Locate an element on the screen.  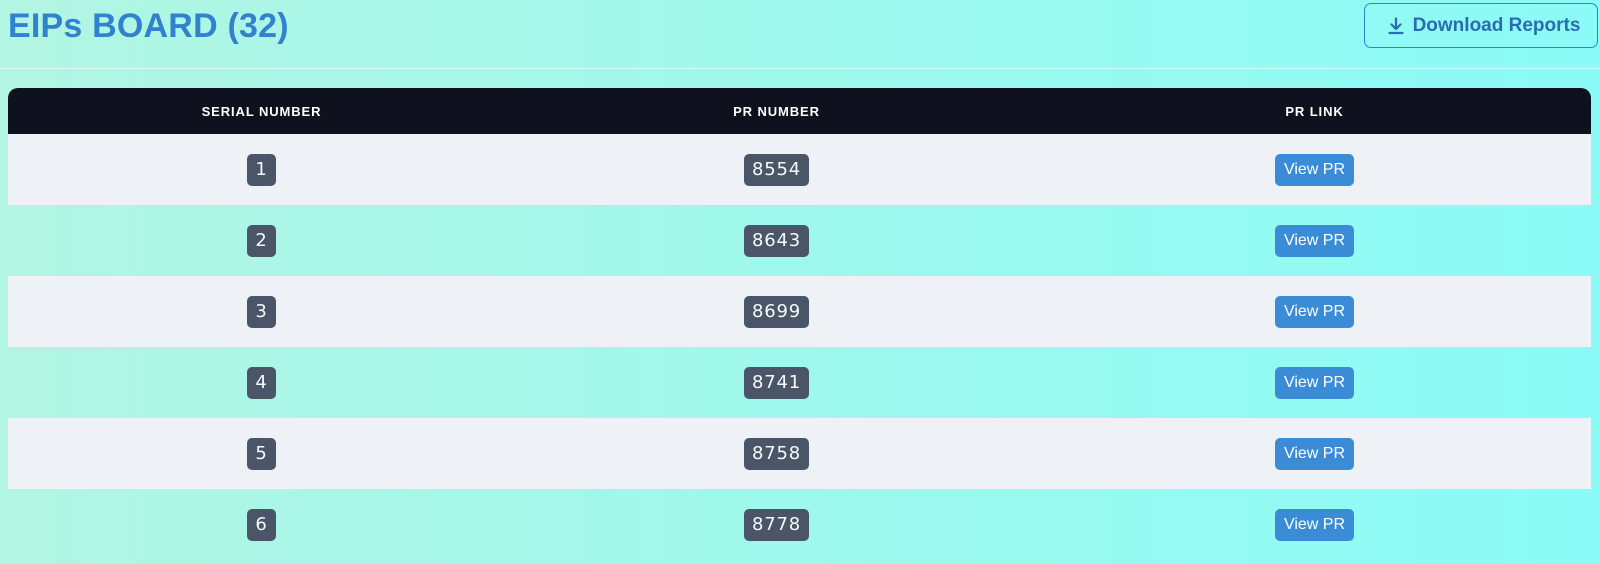
table-row: 1 8554 View PR is located at coordinates (799, 169).